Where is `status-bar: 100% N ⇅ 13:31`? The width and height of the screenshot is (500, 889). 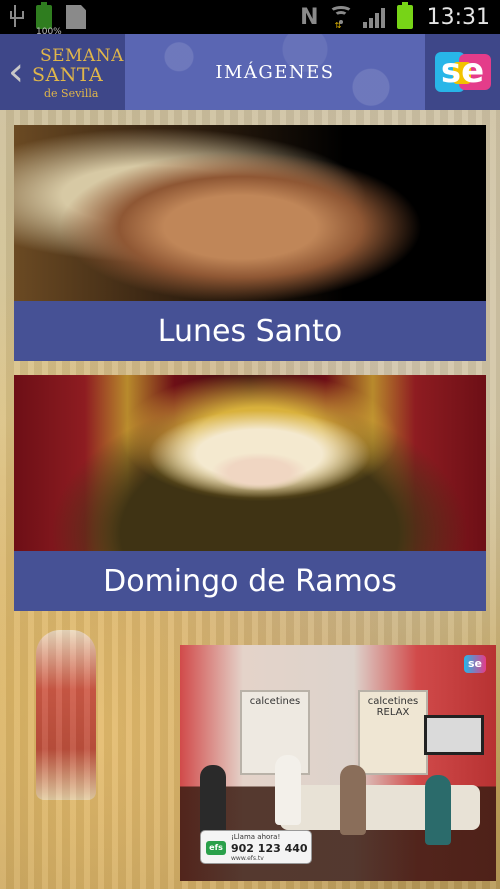
status-bar: 100% N ⇅ 13:31 is located at coordinates (250, 18).